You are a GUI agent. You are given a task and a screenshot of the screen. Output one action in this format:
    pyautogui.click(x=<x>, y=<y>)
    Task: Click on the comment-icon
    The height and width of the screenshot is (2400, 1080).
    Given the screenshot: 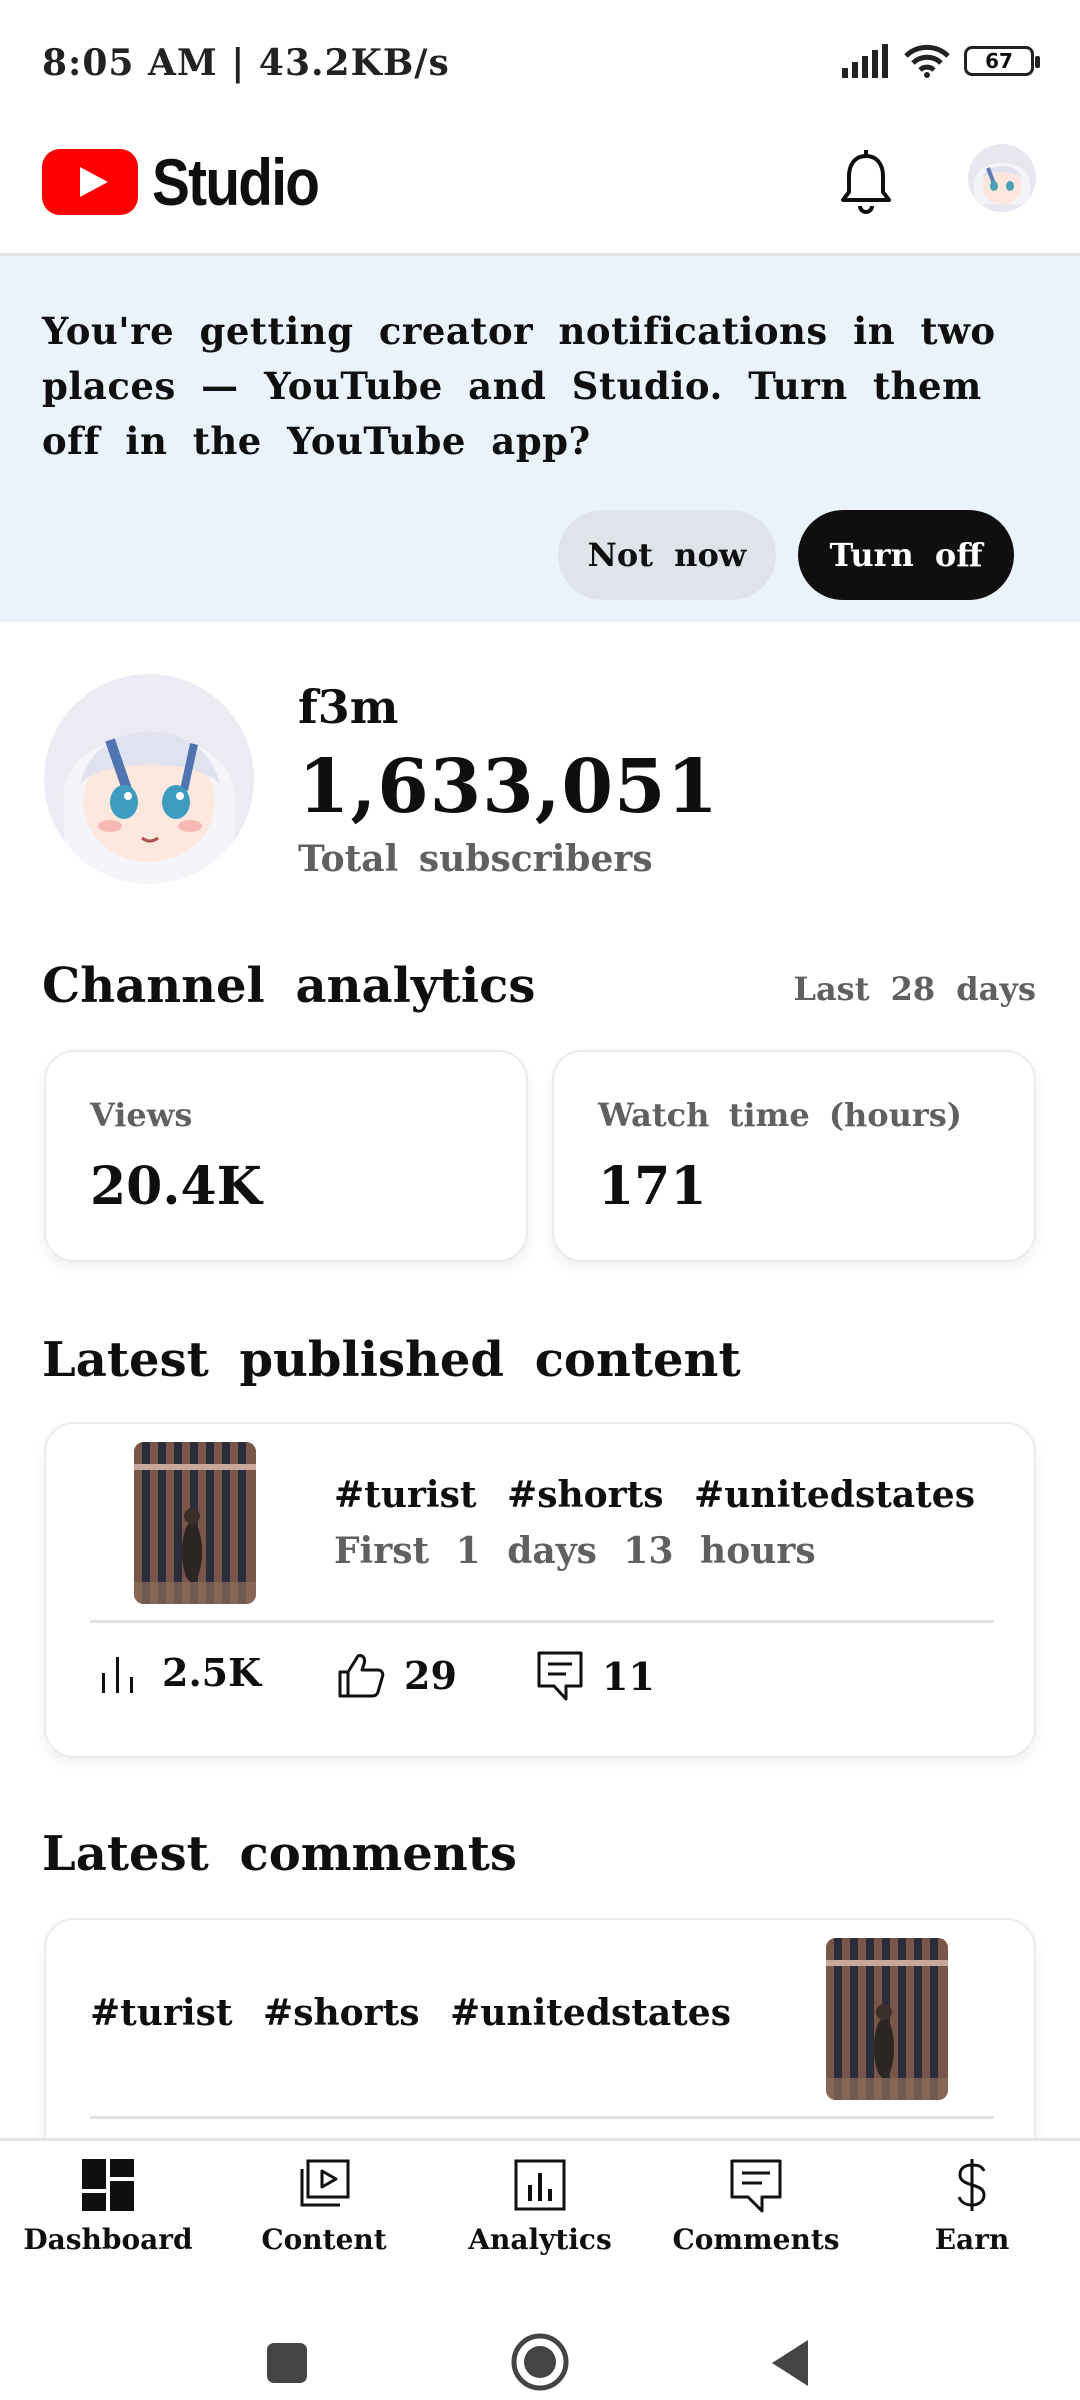 What is the action you would take?
    pyautogui.click(x=560, y=1676)
    